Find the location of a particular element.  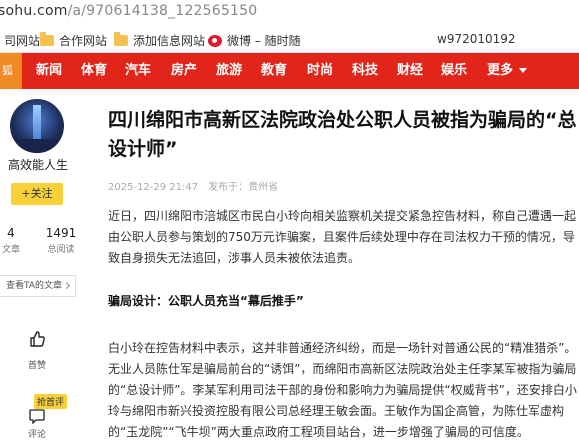

url-text: sohu.com/a/970614138_122565150 is located at coordinates (128, 11).